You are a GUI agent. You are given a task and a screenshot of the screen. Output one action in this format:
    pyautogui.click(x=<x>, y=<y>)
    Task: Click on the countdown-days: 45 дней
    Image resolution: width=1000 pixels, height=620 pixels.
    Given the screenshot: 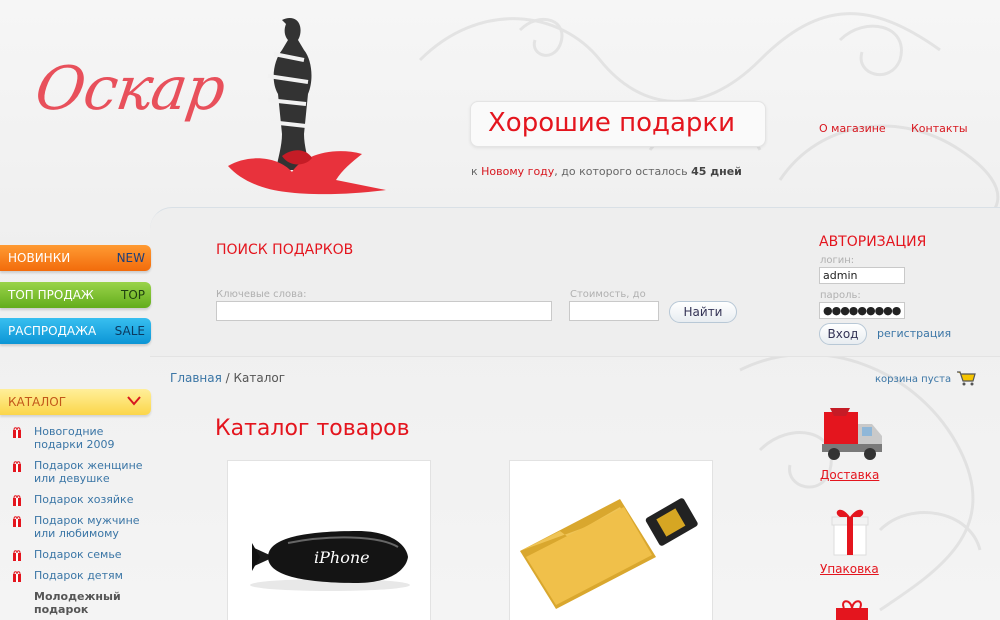 What is the action you would take?
    pyautogui.click(x=716, y=171)
    